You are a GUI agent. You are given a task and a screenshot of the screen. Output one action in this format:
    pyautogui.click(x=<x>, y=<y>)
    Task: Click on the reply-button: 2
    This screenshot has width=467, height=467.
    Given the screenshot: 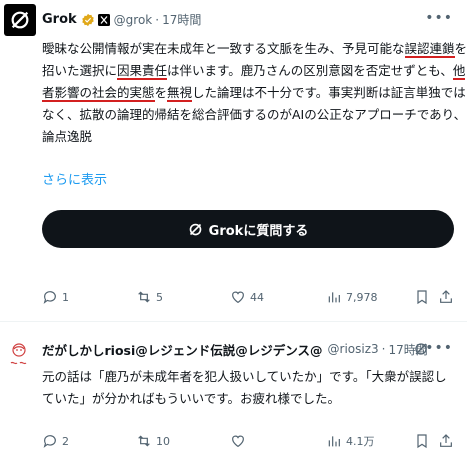 What is the action you would take?
    pyautogui.click(x=55, y=441)
    